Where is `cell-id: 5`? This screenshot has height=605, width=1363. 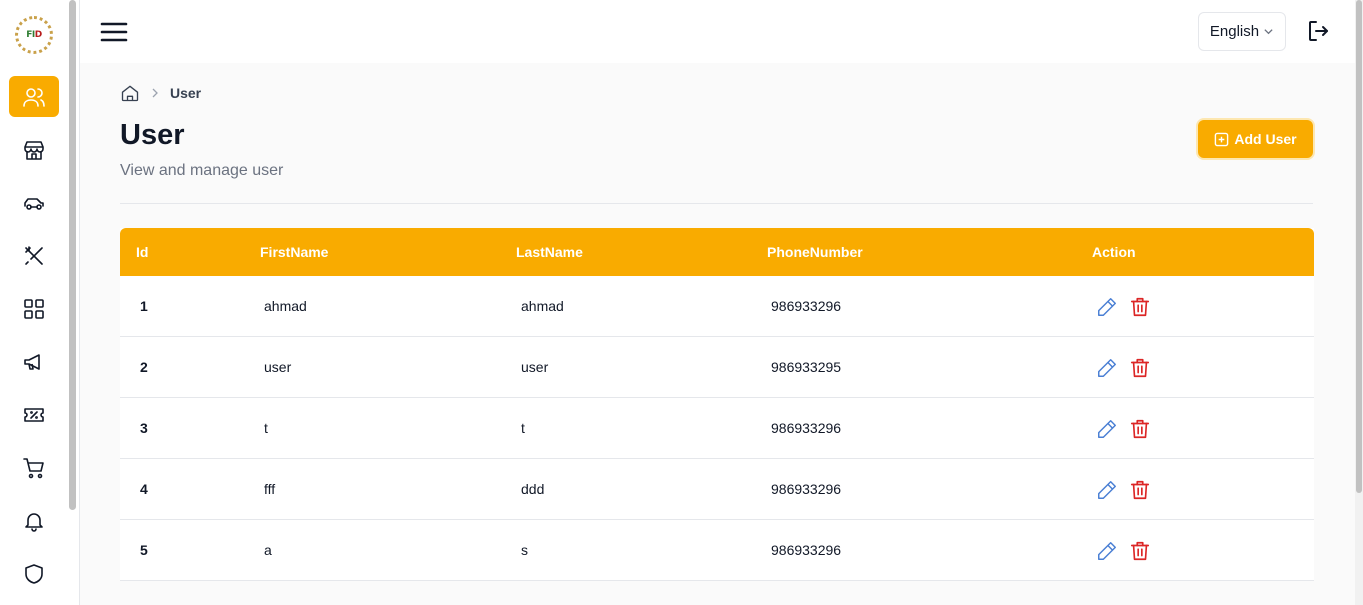 cell-id: 5 is located at coordinates (144, 550).